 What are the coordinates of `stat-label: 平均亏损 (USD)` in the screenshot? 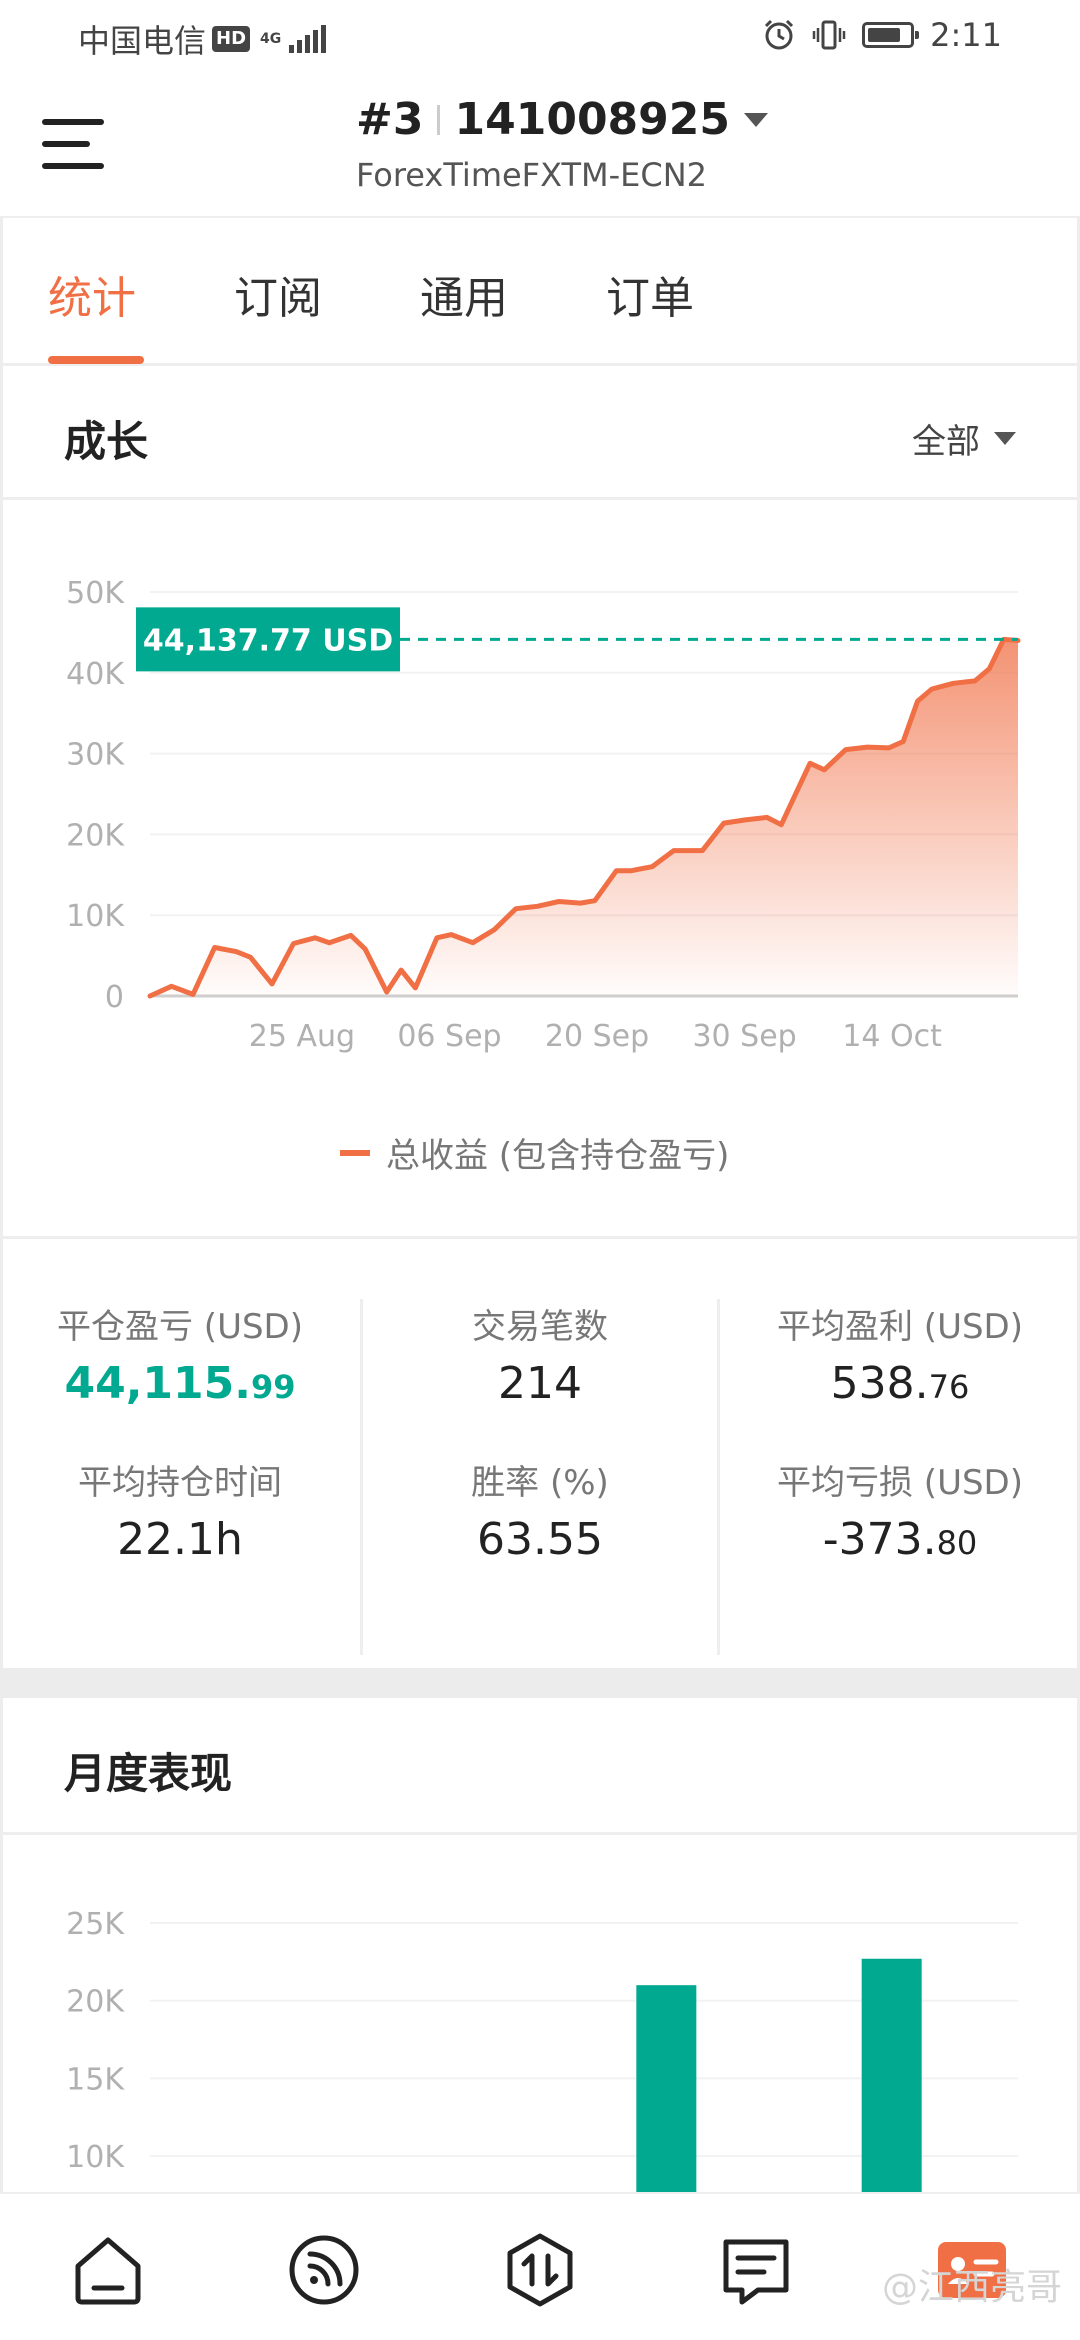 It's located at (900, 1483).